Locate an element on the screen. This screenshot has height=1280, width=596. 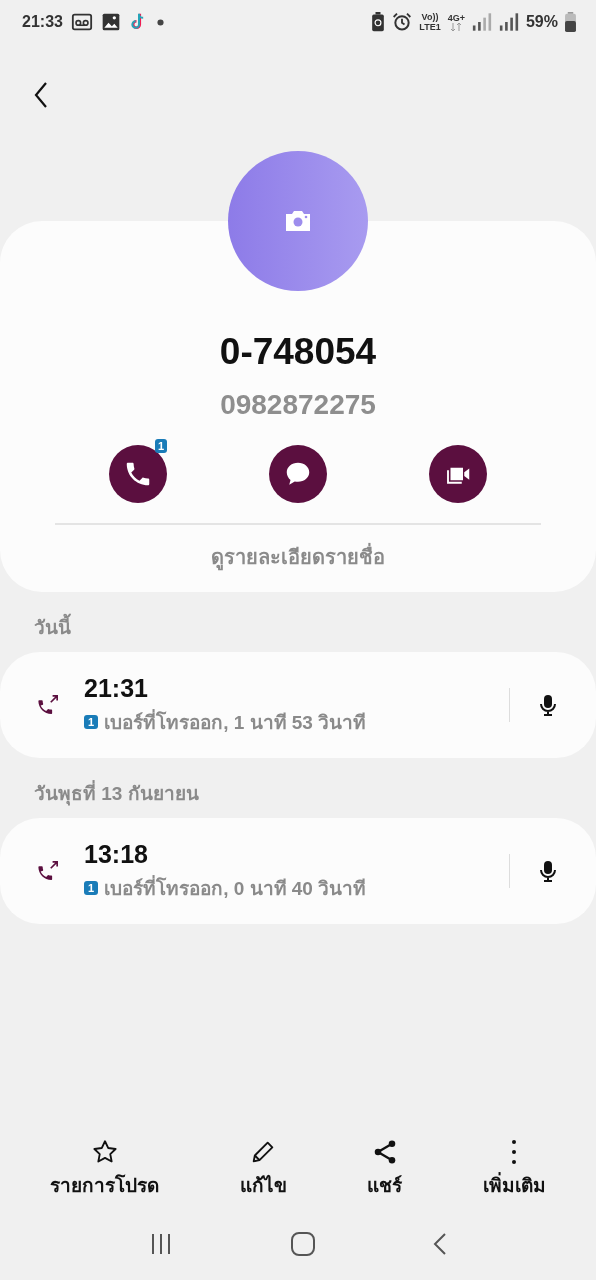
dot-icon is located at coordinates (160, 22).